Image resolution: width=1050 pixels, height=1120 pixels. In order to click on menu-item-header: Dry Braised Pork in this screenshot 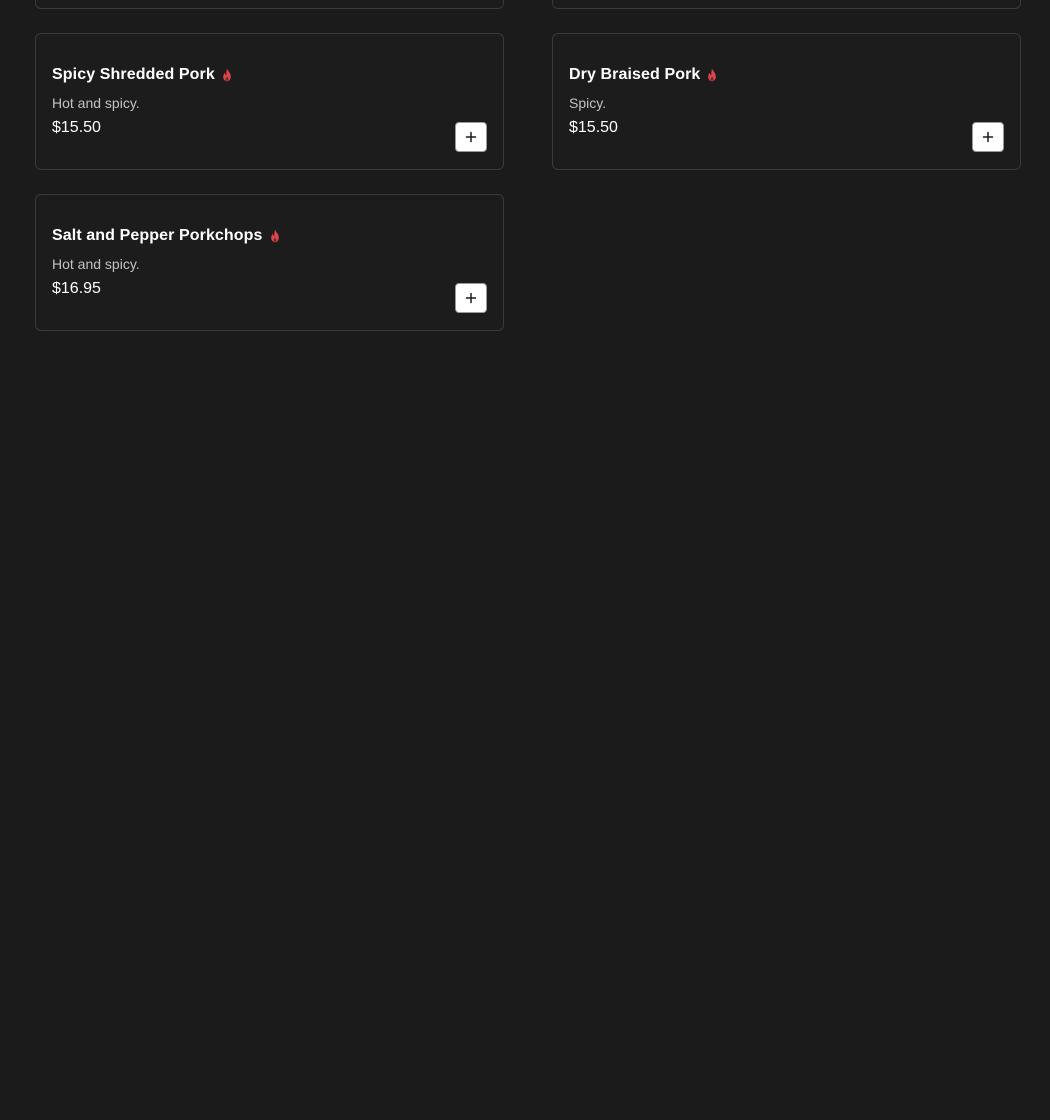, I will do `click(643, 75)`.